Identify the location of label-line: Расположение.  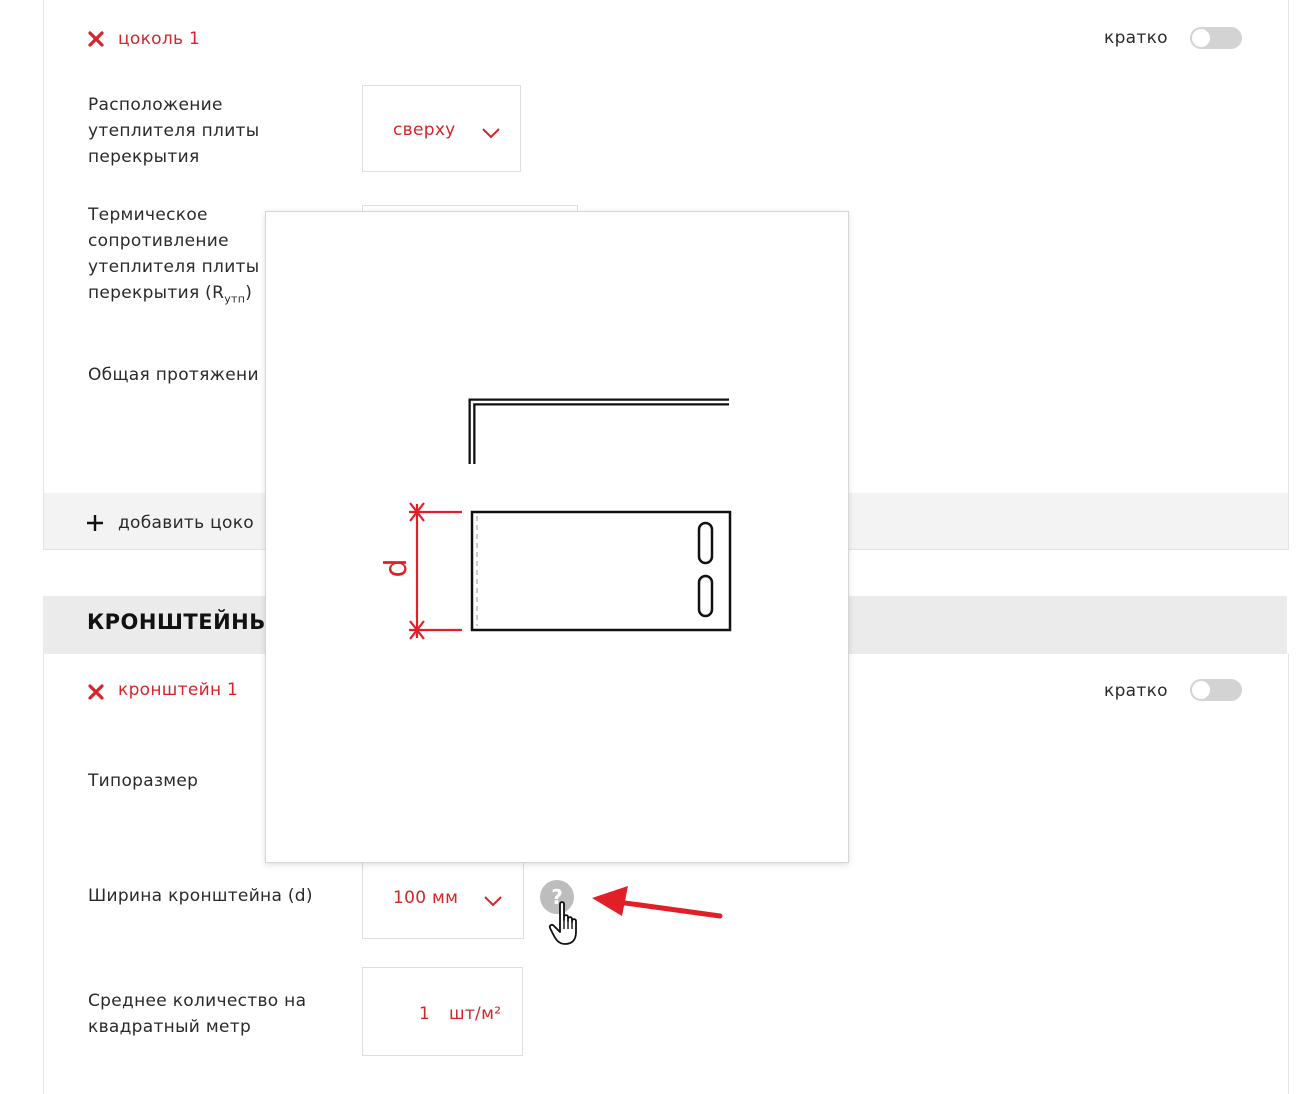
(155, 105).